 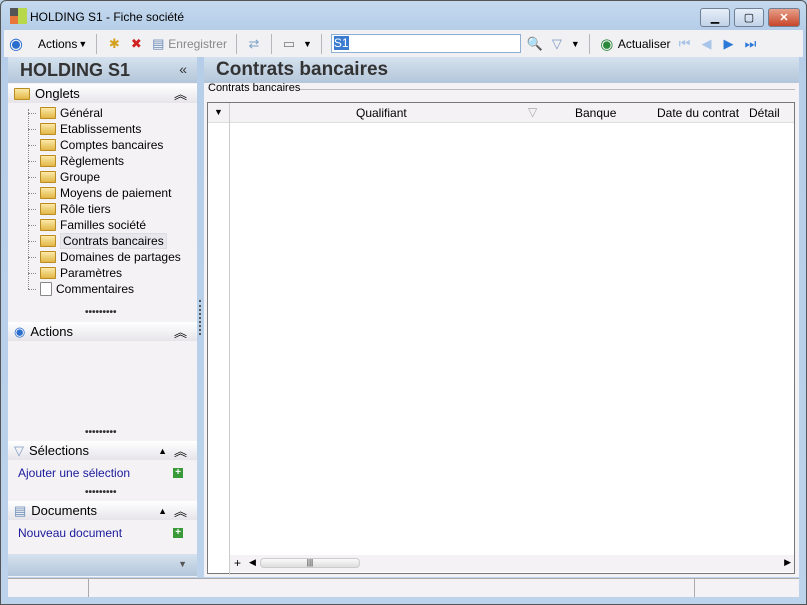 I want to click on last-icon: ⏭, so click(x=751, y=44).